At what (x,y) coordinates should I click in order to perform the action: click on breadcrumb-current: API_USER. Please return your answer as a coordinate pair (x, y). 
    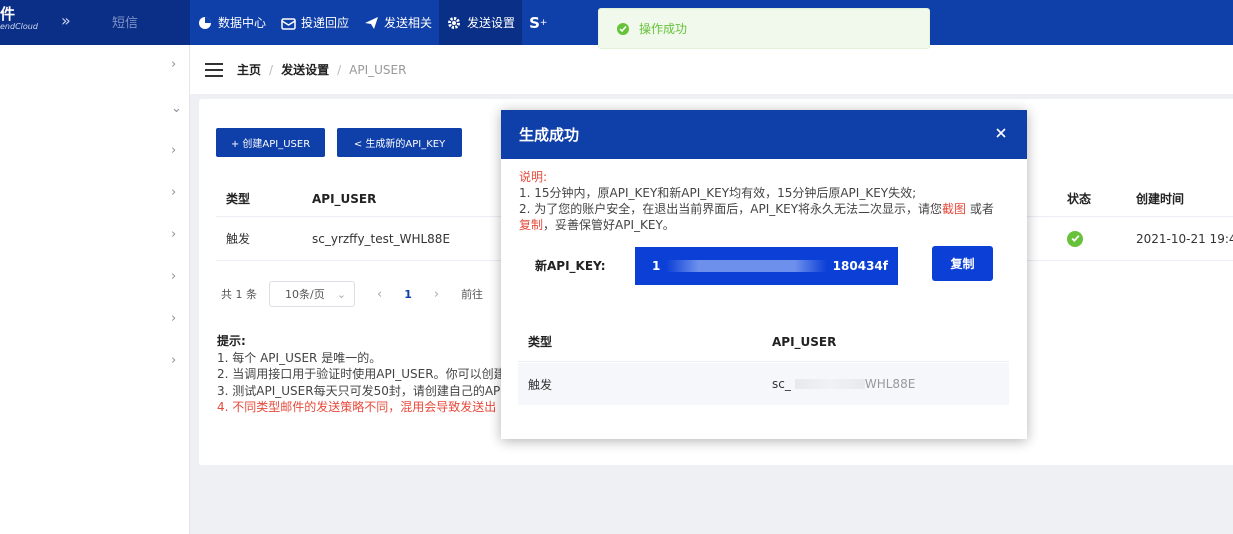
    Looking at the image, I should click on (378, 69).